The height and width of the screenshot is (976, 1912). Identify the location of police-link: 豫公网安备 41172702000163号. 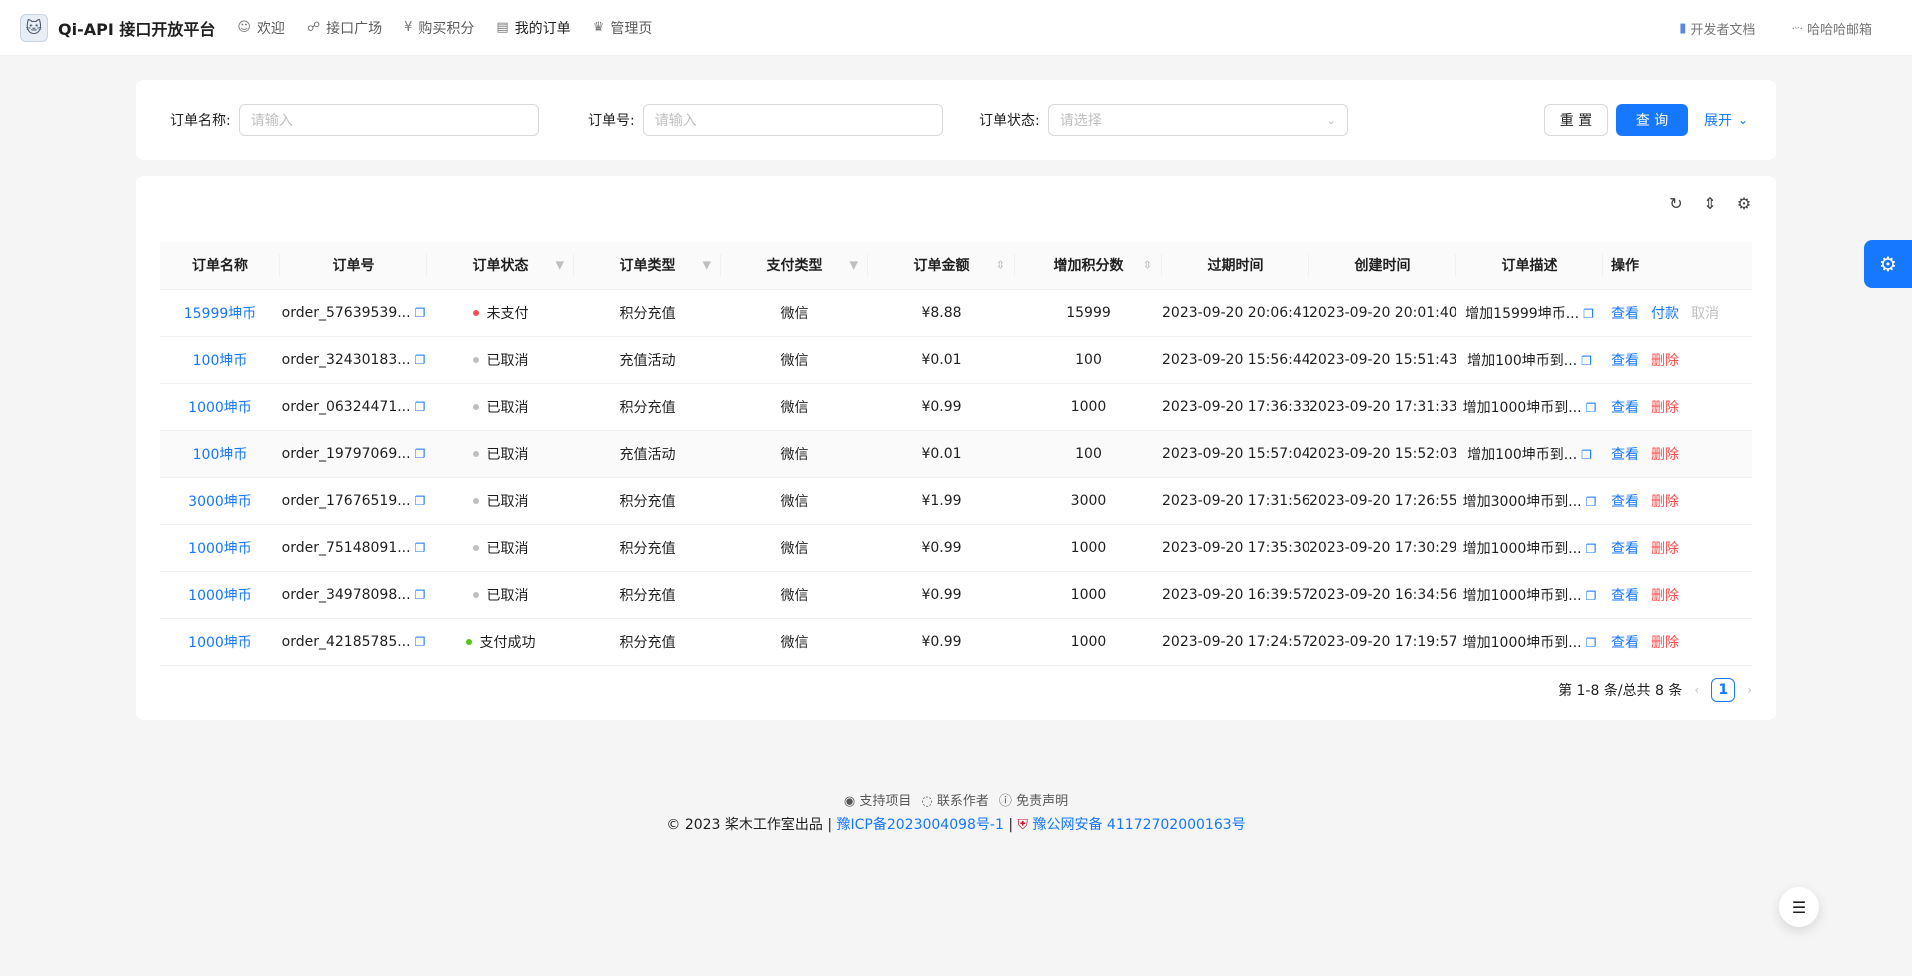
(1138, 825).